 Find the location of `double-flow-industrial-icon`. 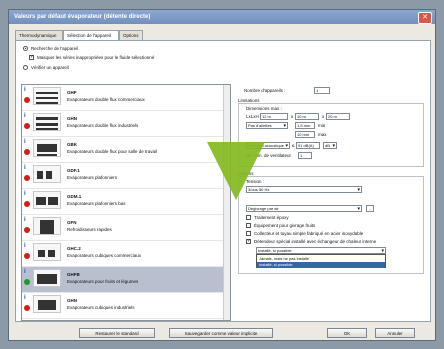

double-flow-industrial-icon is located at coordinates (47, 122).